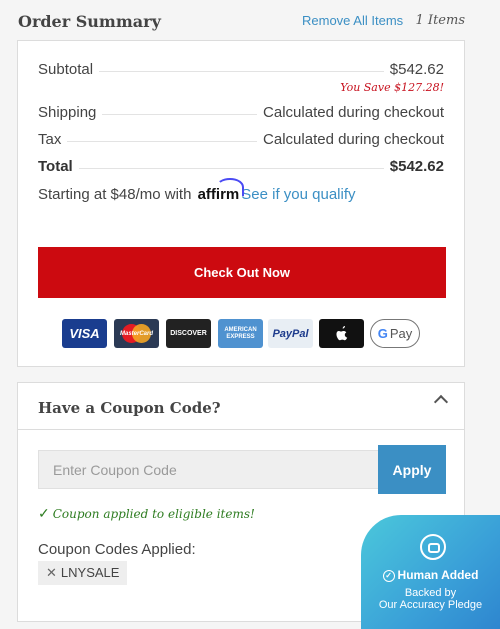  I want to click on total-value: $542.62, so click(413, 166).